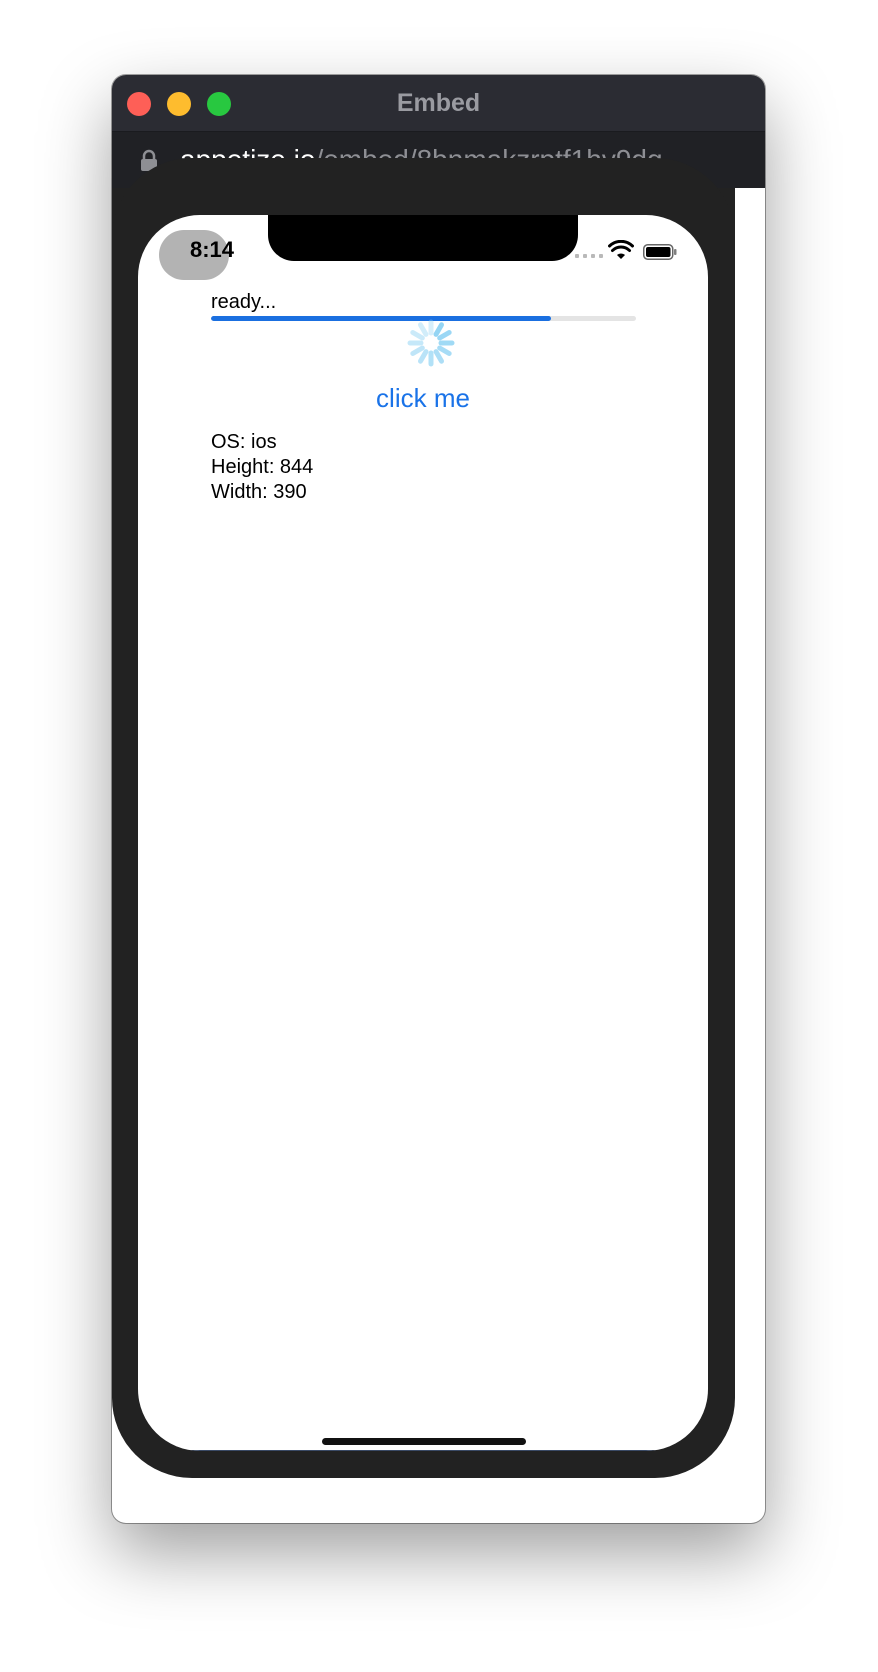 This screenshot has height=1672, width=878. What do you see at coordinates (212, 249) in the screenshot?
I see `status-time: 8:14` at bounding box center [212, 249].